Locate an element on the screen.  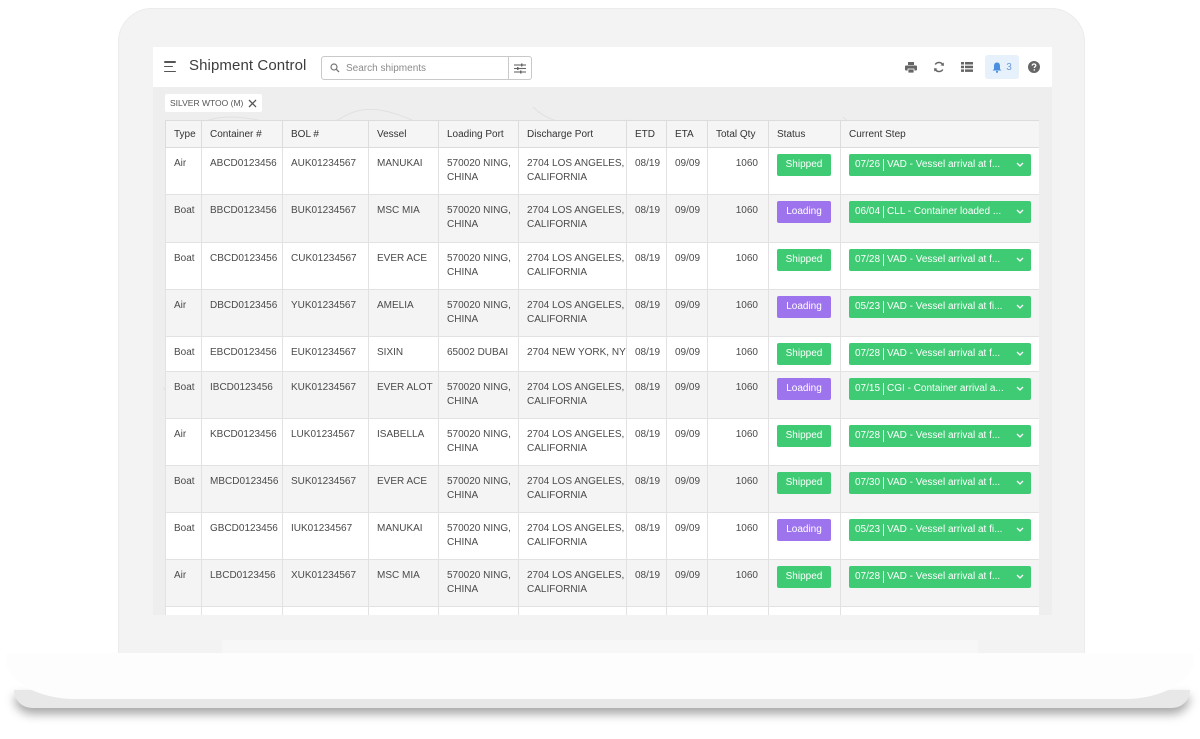
column-header-type: Type is located at coordinates (183, 134).